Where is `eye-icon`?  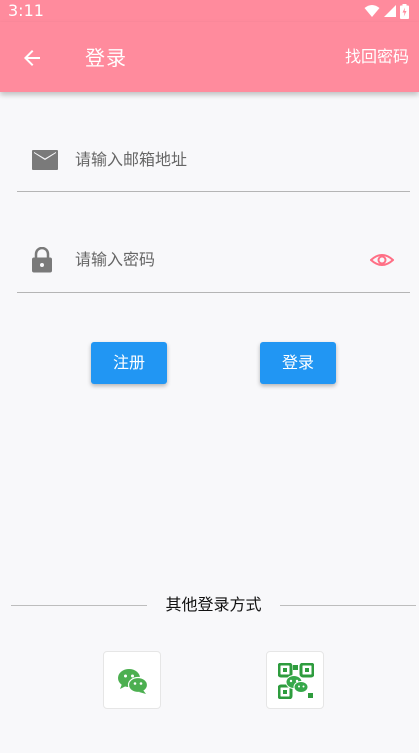
eye-icon is located at coordinates (382, 260).